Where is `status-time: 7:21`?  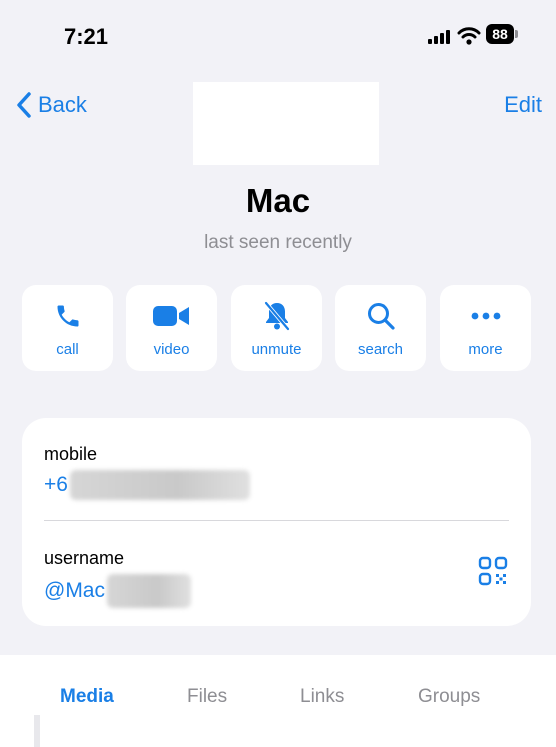
status-time: 7:21 is located at coordinates (86, 36).